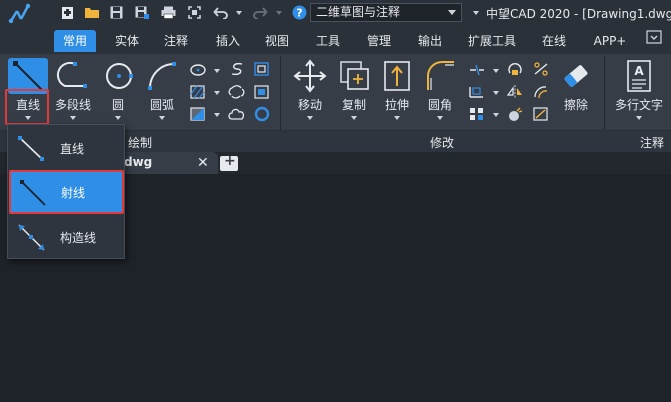 This screenshot has height=402, width=671. I want to click on fullscreen-icon, so click(194, 12).